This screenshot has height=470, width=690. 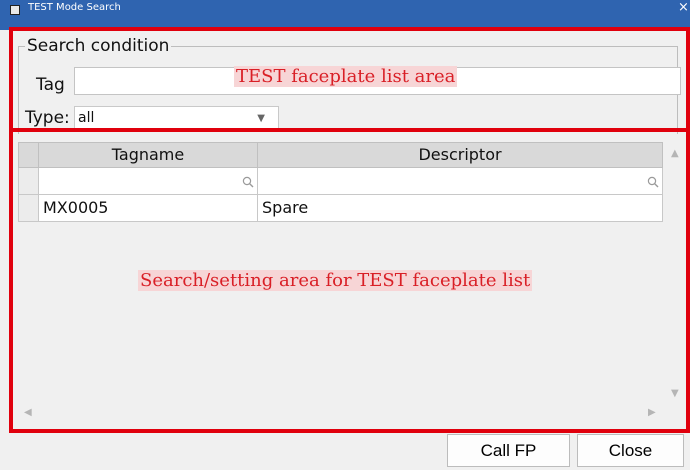 What do you see at coordinates (345, 15) in the screenshot?
I see `title-bar: TEST Mode Search ×` at bounding box center [345, 15].